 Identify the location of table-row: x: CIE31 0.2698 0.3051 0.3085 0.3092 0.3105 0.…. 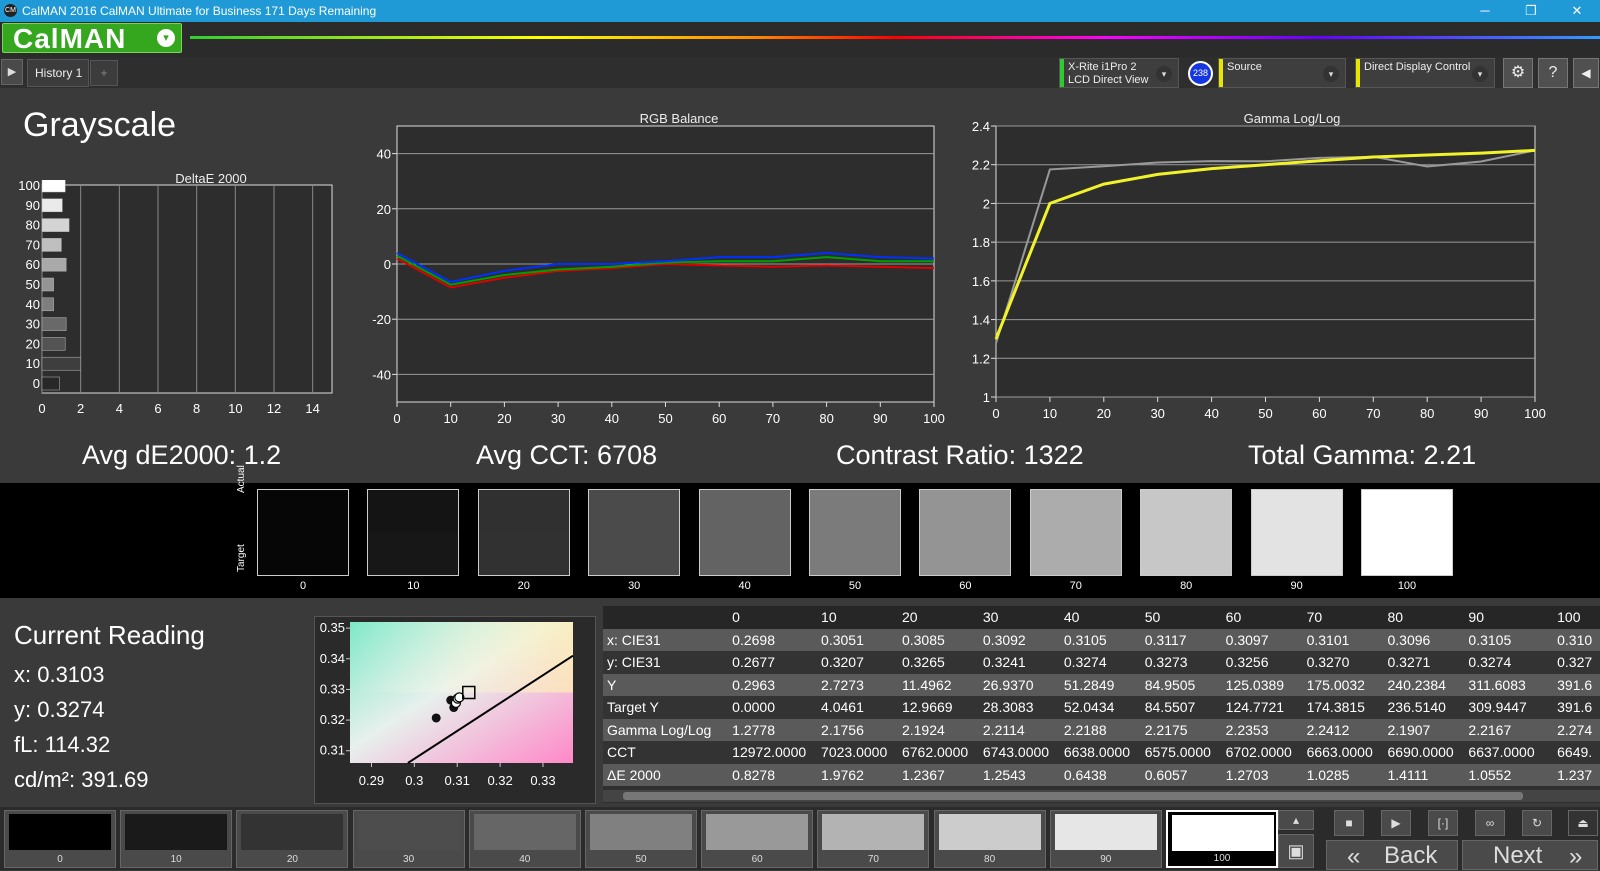
(1101, 639).